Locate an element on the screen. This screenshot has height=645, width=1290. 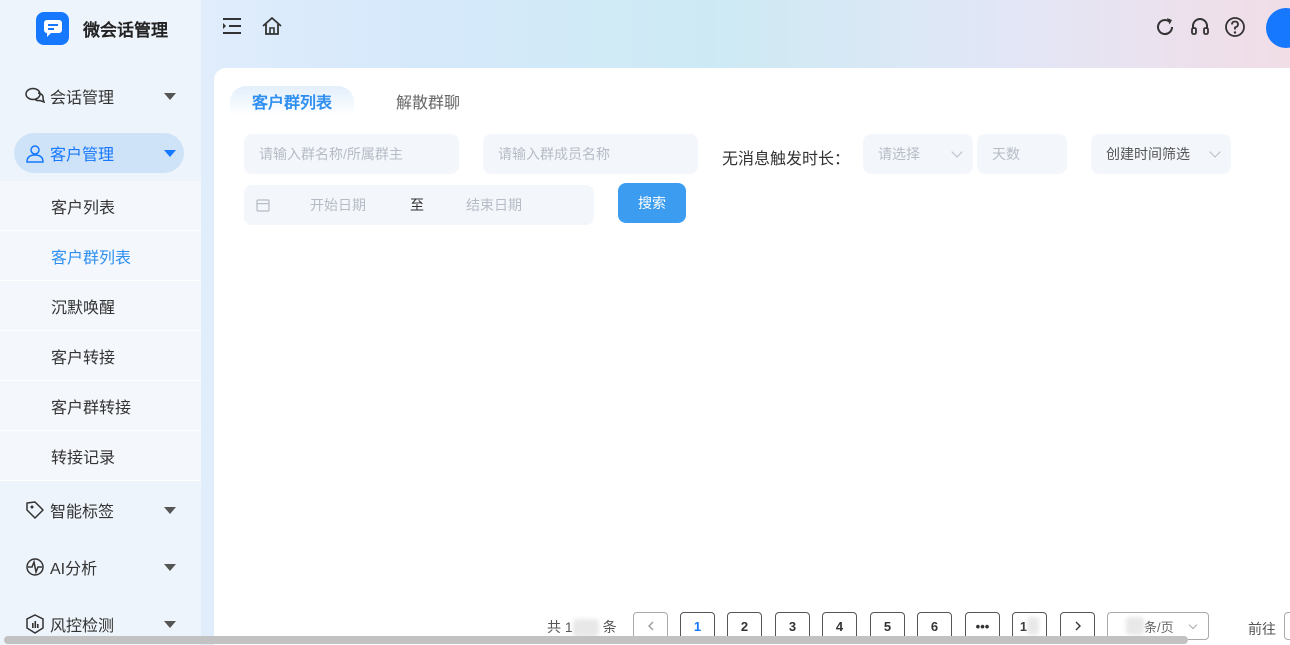
goto-page-input is located at coordinates (1287, 626).